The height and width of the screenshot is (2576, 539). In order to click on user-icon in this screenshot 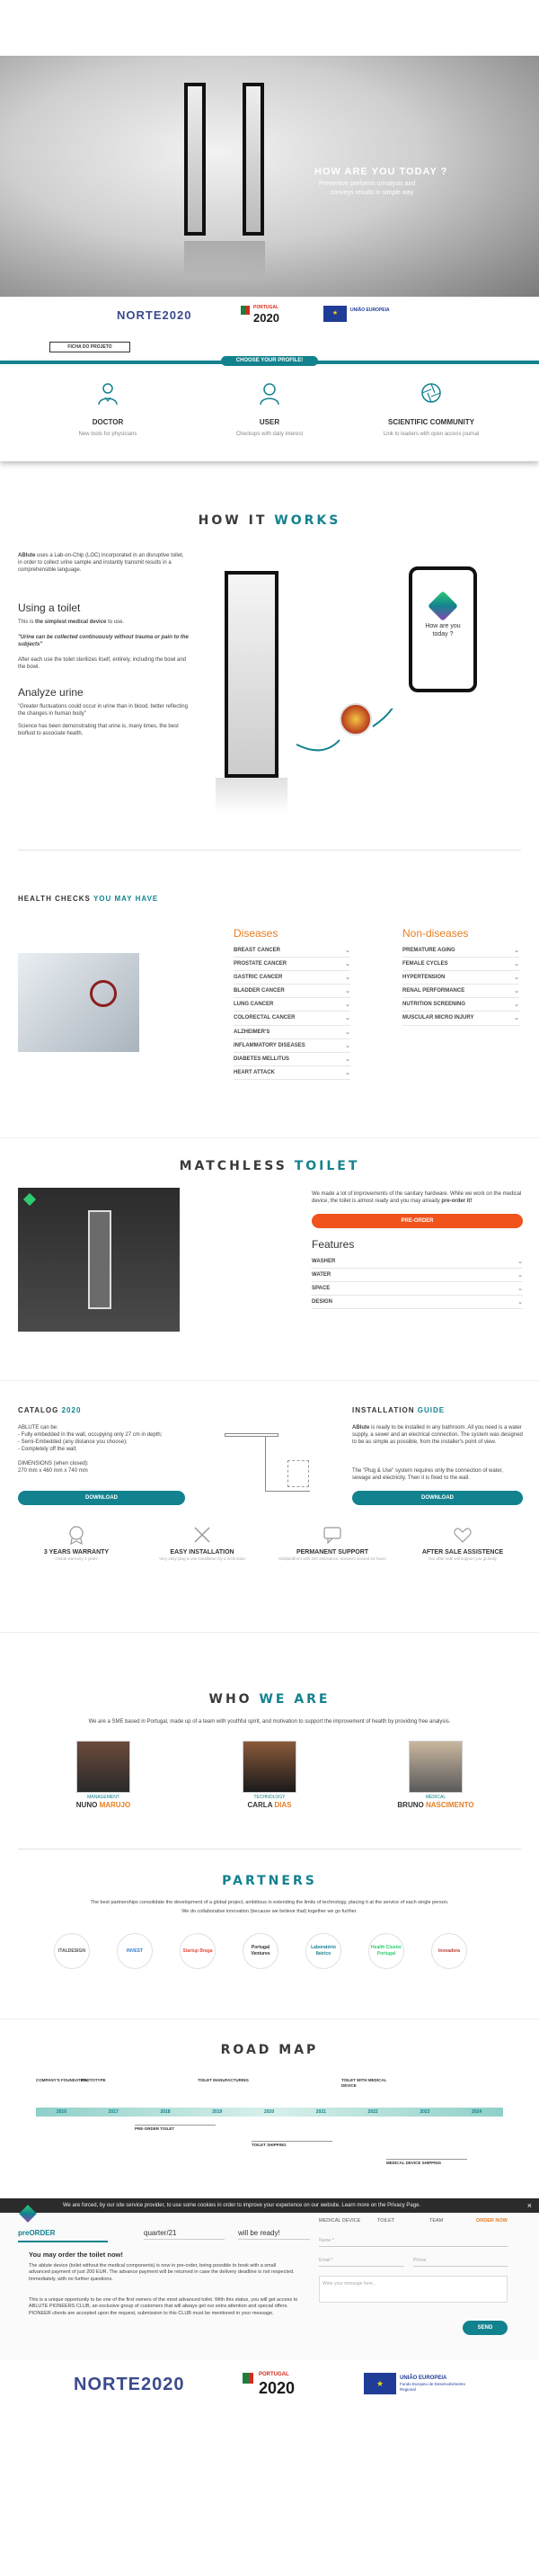, I will do `click(269, 395)`.